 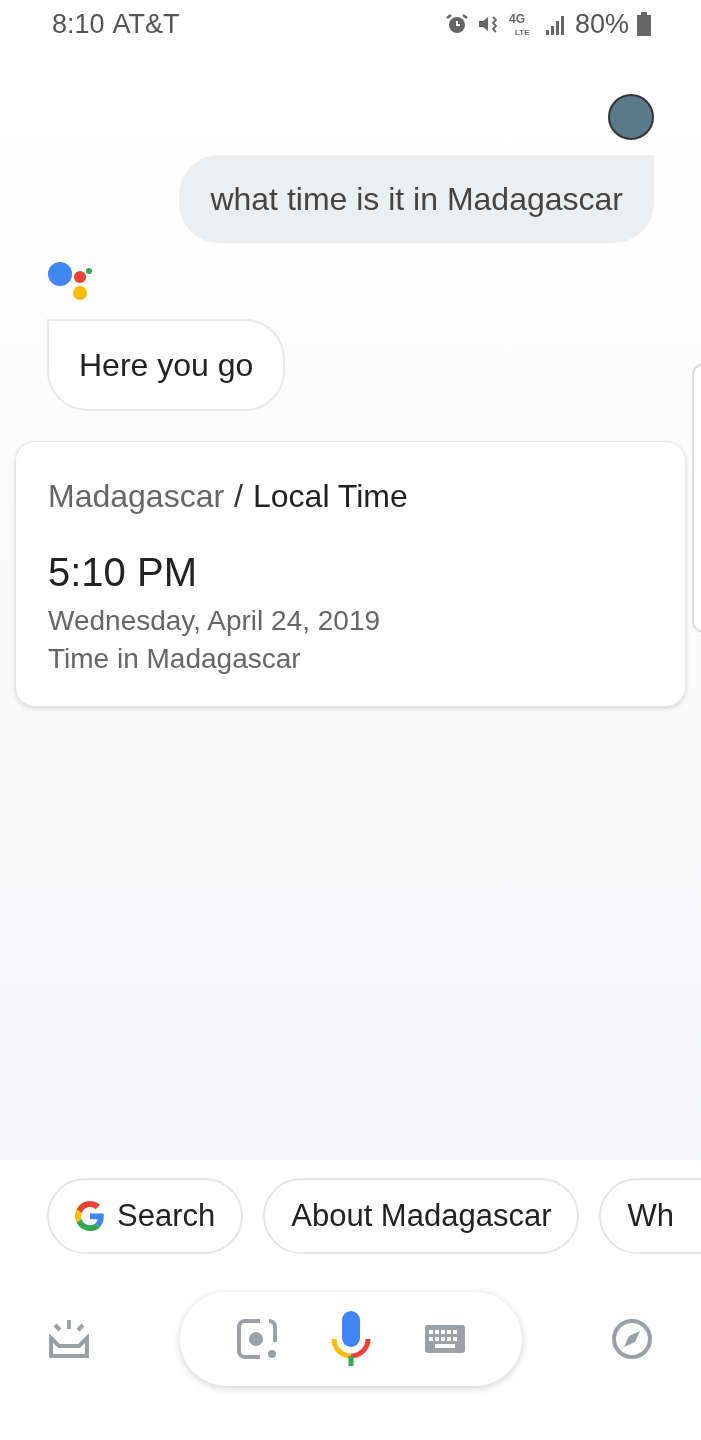 What do you see at coordinates (351, 1339) in the screenshot?
I see `microphone-icon` at bounding box center [351, 1339].